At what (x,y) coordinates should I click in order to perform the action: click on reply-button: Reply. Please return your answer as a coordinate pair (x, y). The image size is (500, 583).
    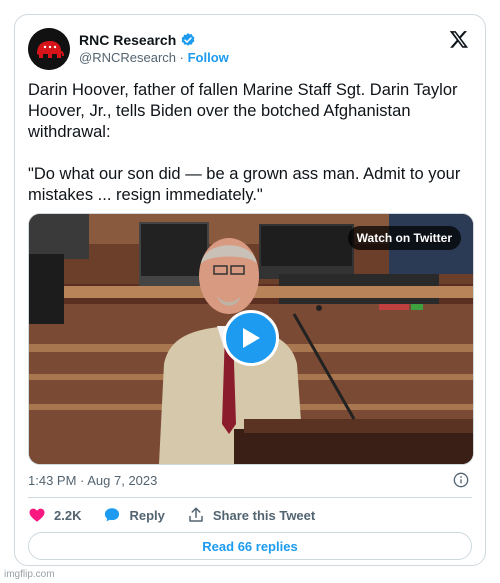
    Looking at the image, I should click on (134, 515).